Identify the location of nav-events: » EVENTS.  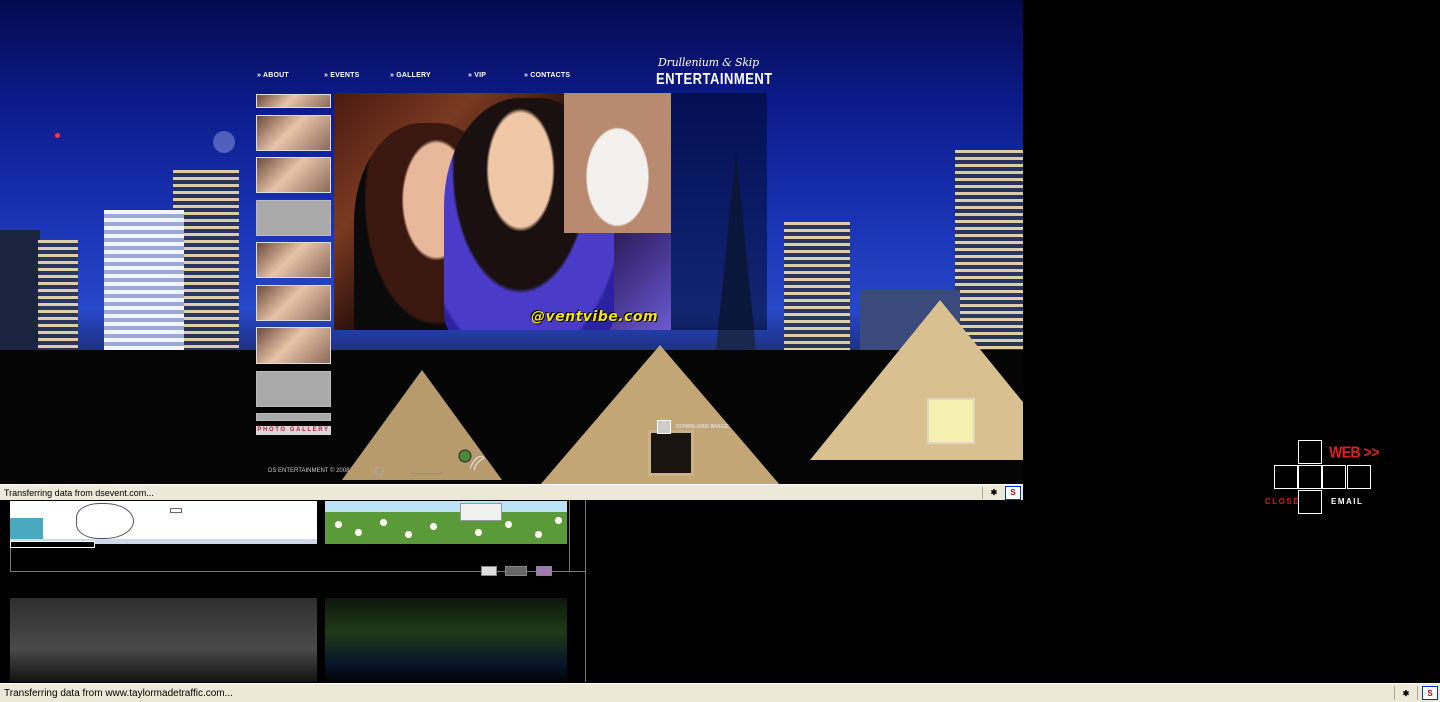
(341, 75).